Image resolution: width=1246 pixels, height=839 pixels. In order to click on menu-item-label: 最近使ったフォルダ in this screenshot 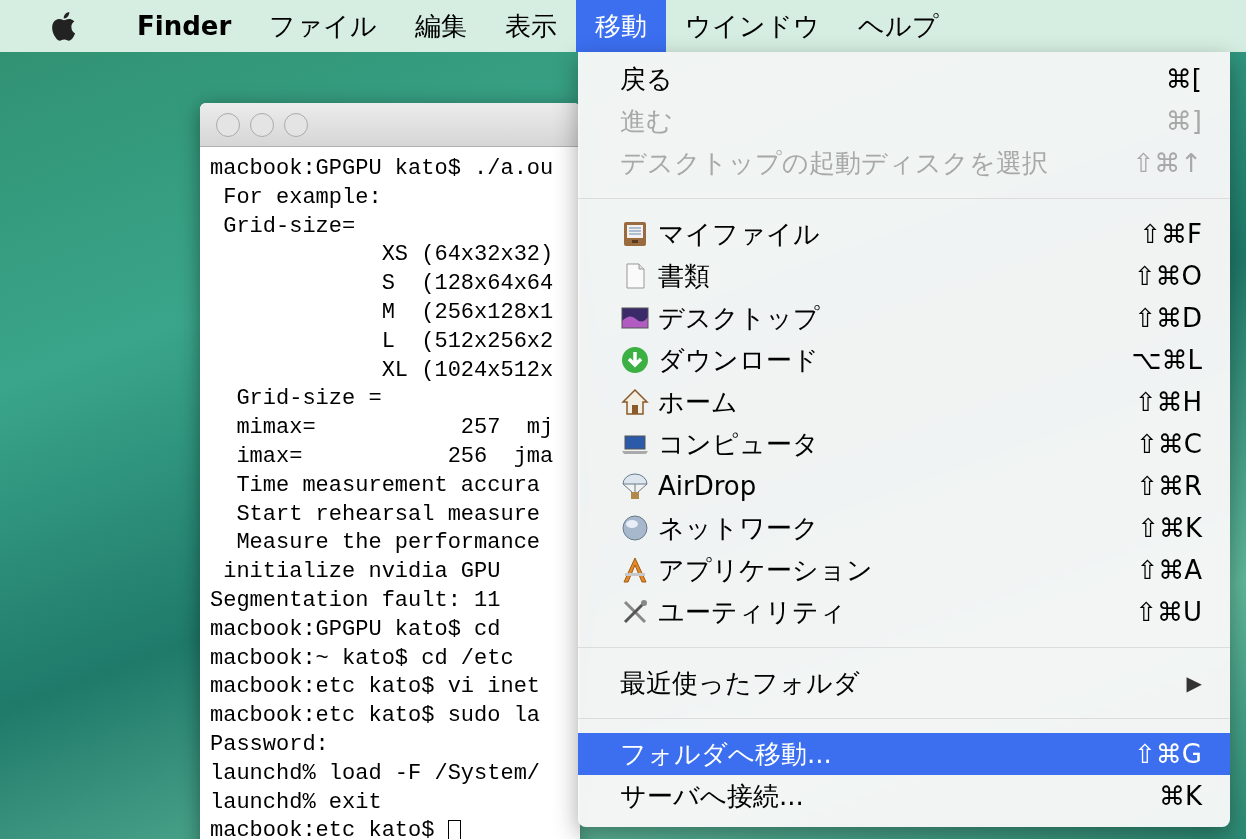, I will do `click(740, 683)`.